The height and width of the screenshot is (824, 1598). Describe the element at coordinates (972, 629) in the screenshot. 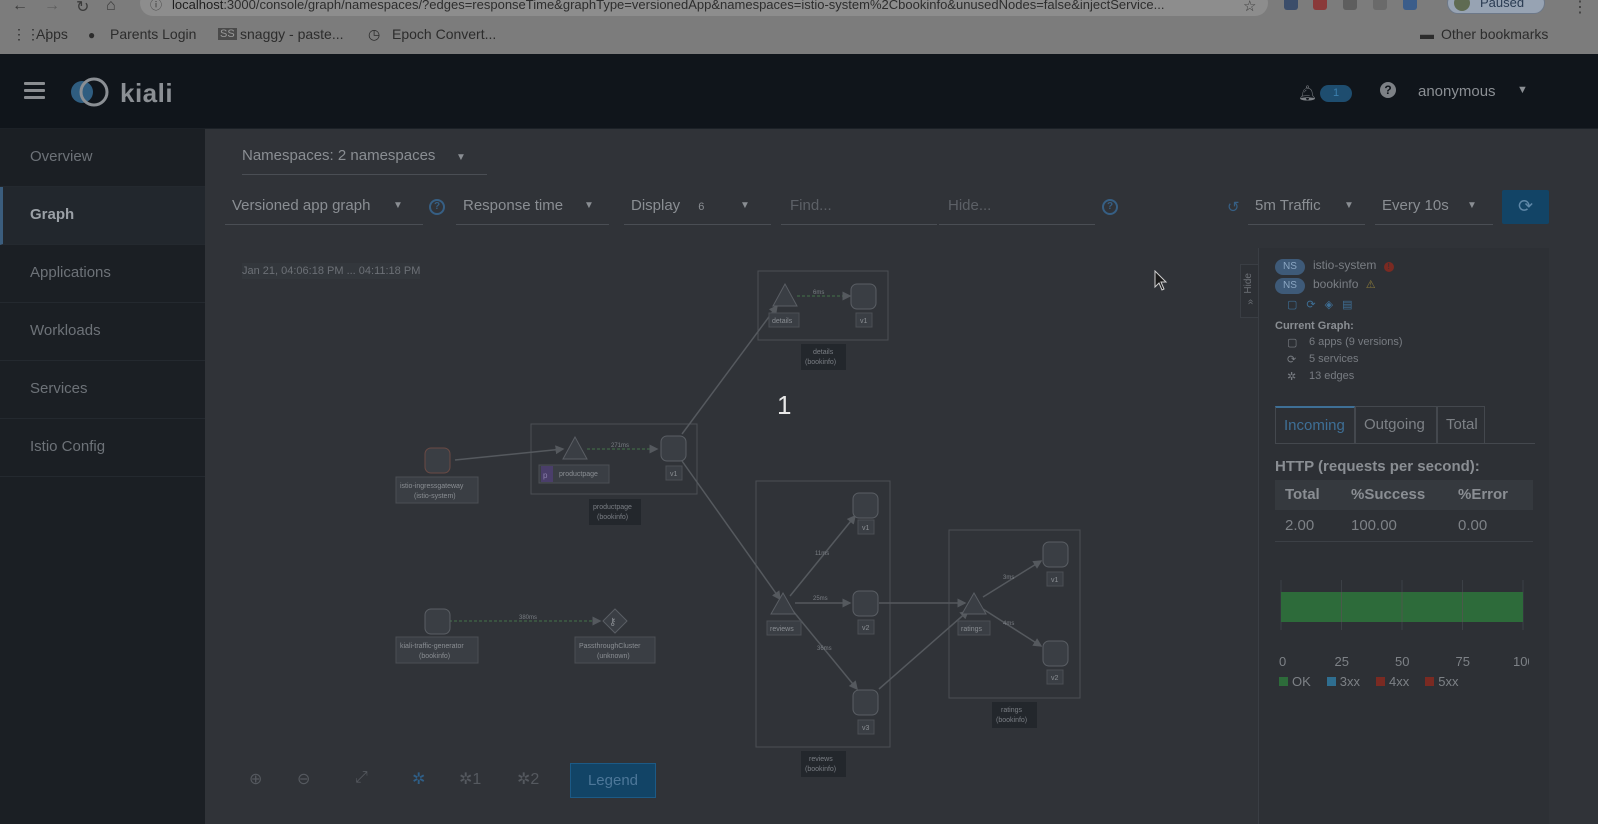

I see `node-label: ratings` at that location.